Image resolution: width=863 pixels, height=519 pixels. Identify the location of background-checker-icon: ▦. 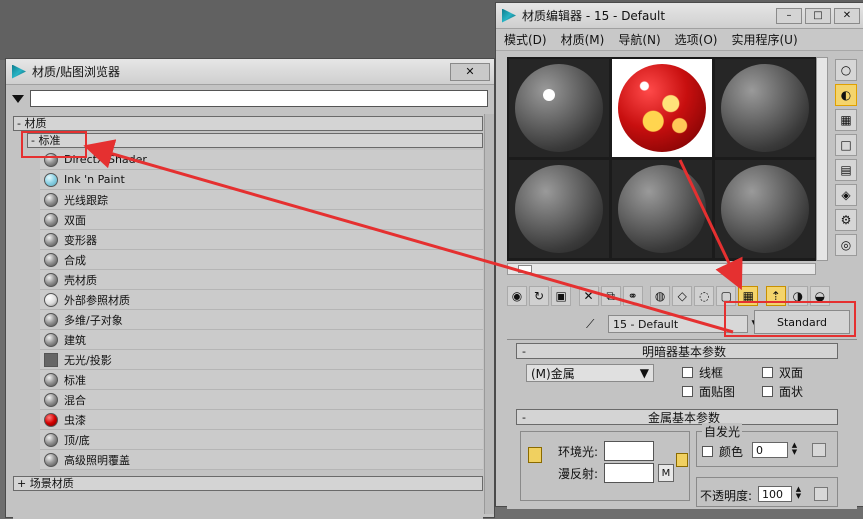
(846, 120).